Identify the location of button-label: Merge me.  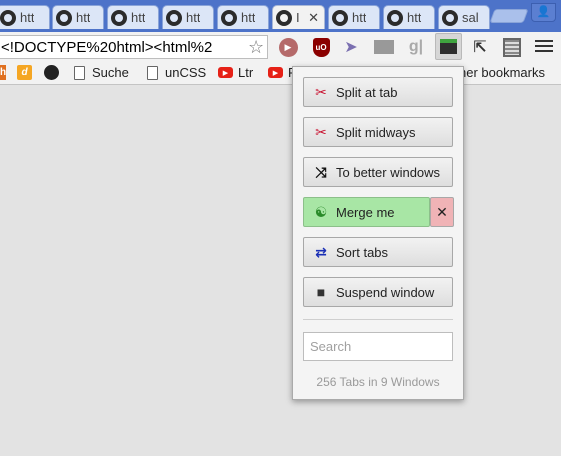
(365, 212).